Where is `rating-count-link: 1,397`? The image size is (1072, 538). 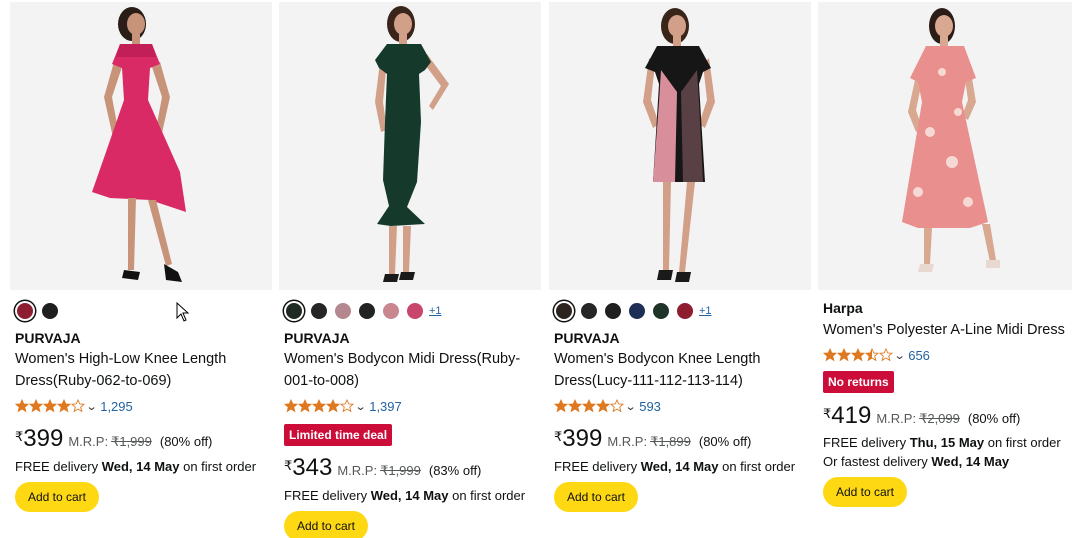
rating-count-link: 1,397 is located at coordinates (385, 406).